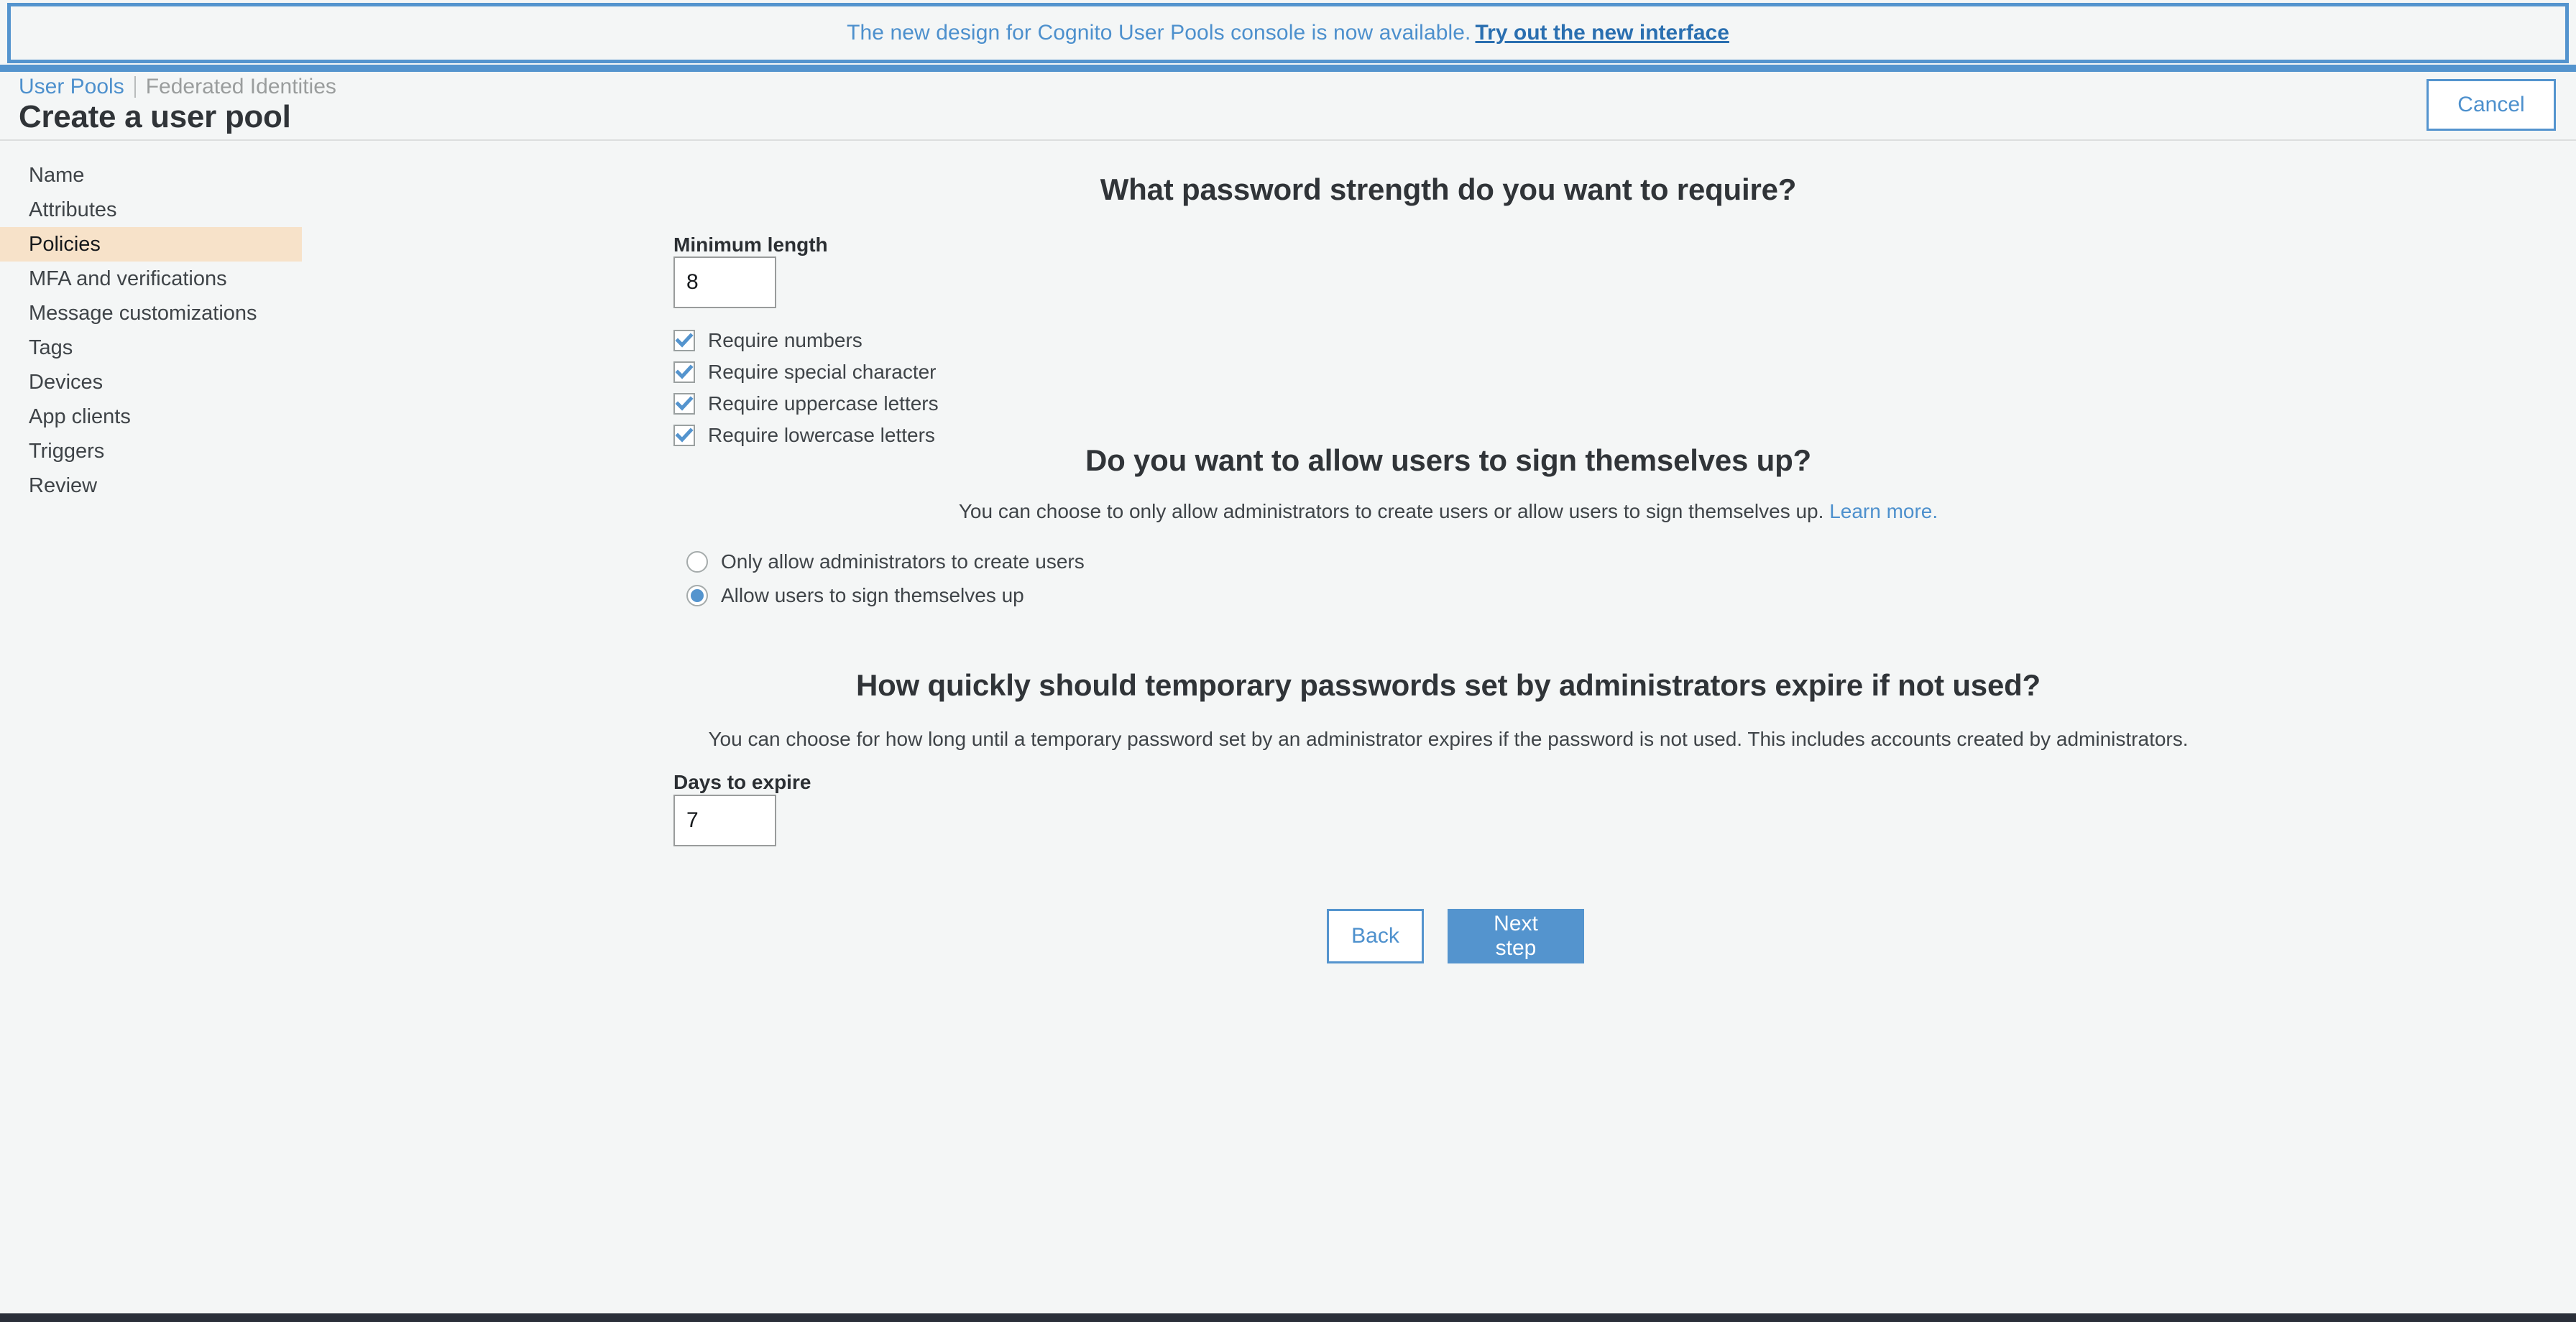 This screenshot has height=1322, width=2576. I want to click on radio-only-admins-create-users, so click(697, 561).